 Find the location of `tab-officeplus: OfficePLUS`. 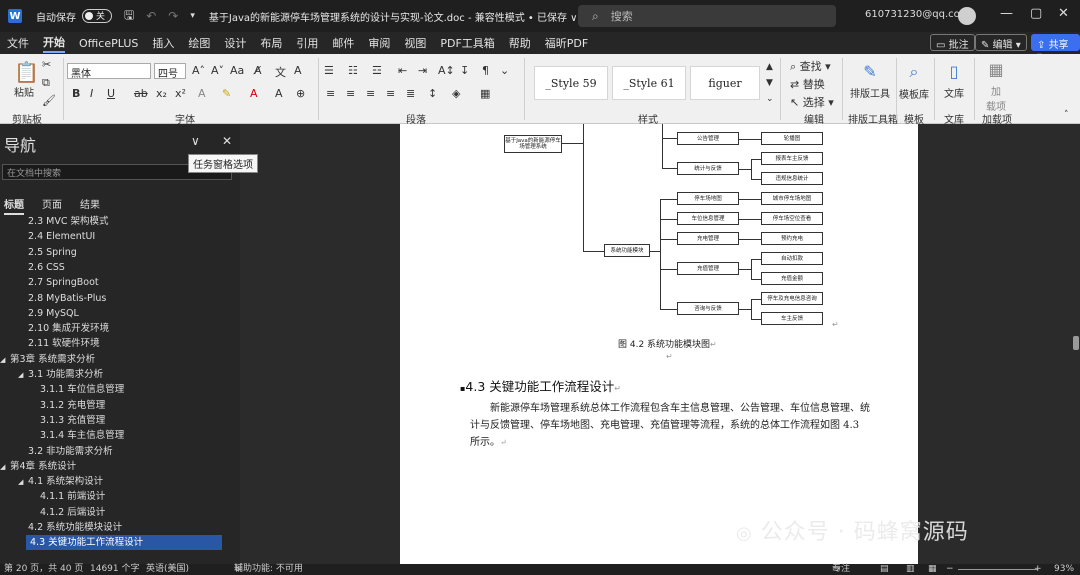

tab-officeplus: OfficePLUS is located at coordinates (108, 43).